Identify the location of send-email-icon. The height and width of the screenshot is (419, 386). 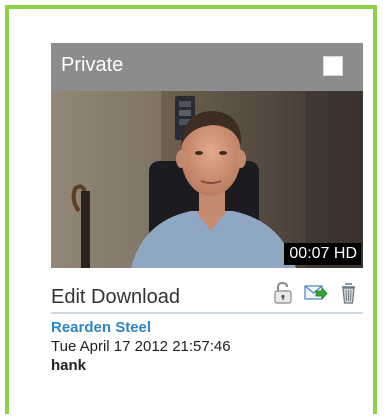
(316, 293).